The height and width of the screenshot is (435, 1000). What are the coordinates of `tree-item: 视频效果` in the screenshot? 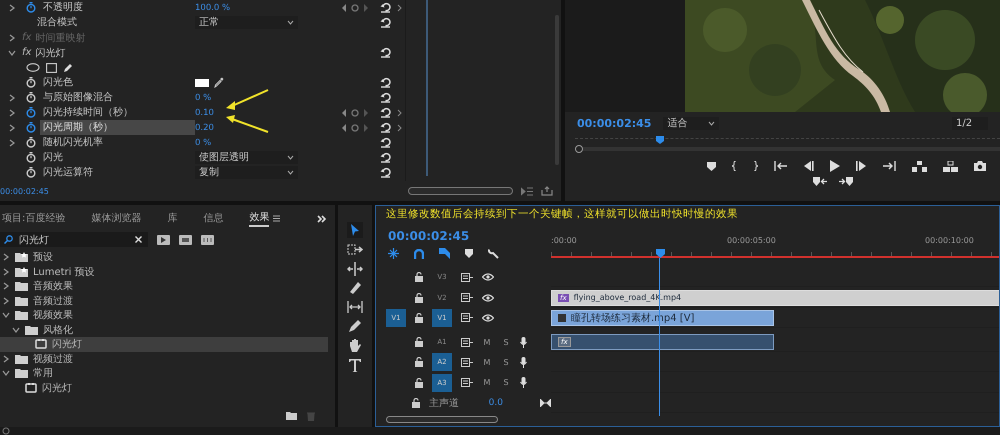 It's located at (53, 315).